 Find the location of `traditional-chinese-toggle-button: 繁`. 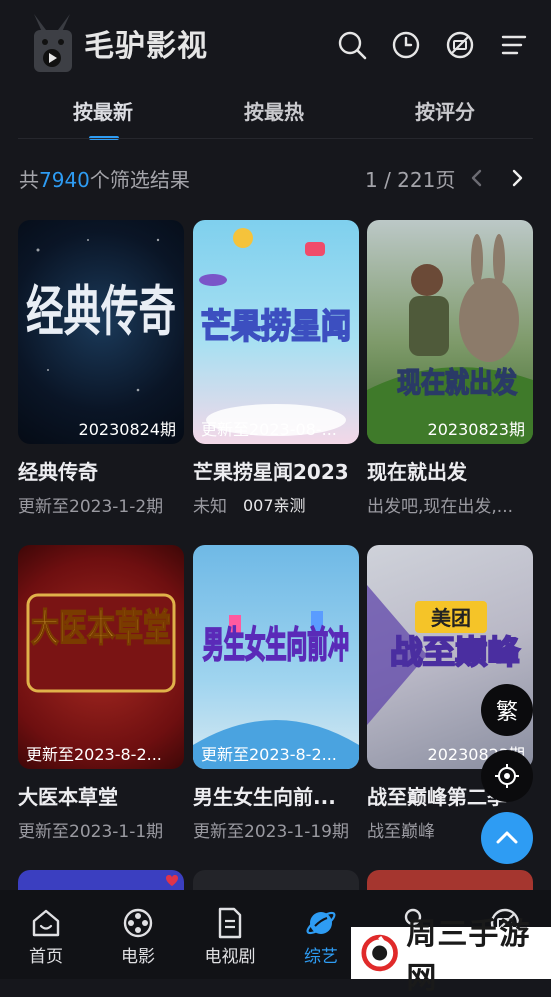

traditional-chinese-toggle-button: 繁 is located at coordinates (507, 710).